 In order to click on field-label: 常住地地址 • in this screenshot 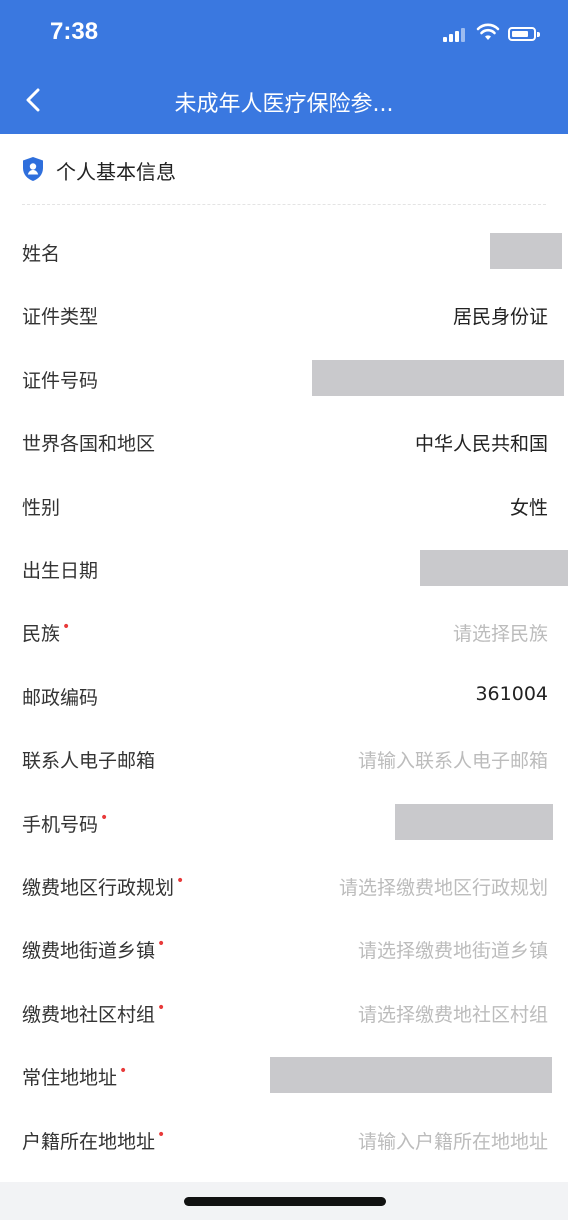, I will do `click(74, 1076)`.